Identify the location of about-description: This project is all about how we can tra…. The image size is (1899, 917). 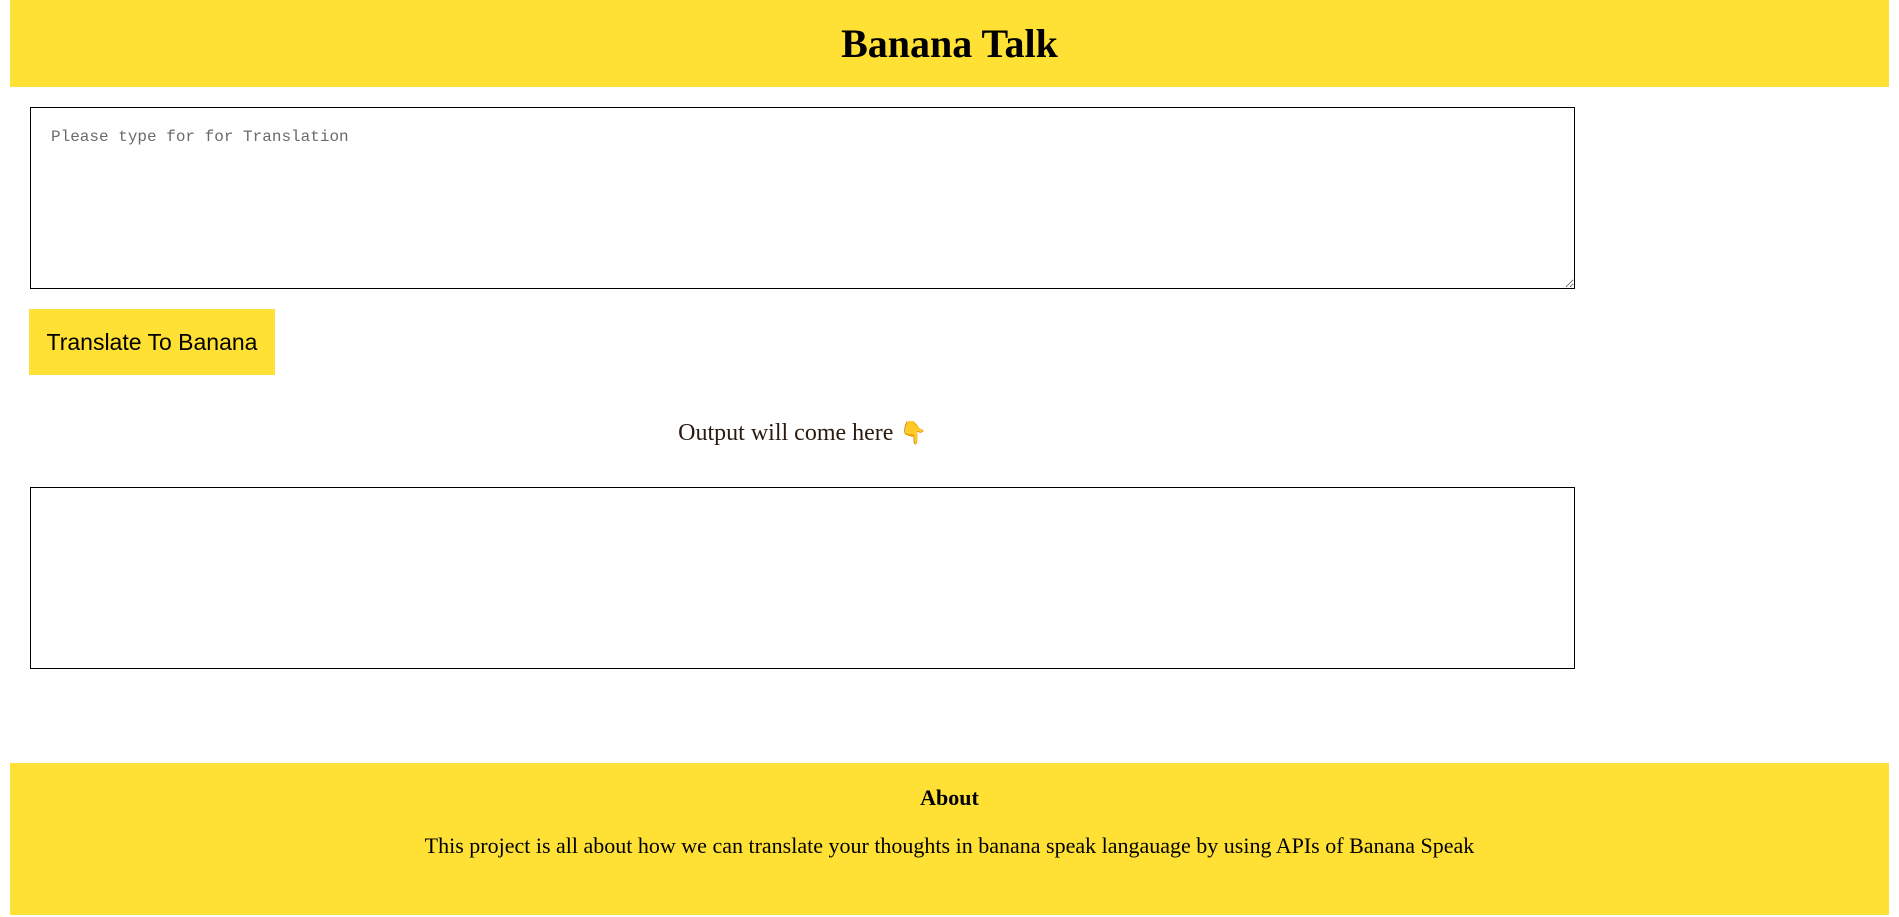
(949, 845).